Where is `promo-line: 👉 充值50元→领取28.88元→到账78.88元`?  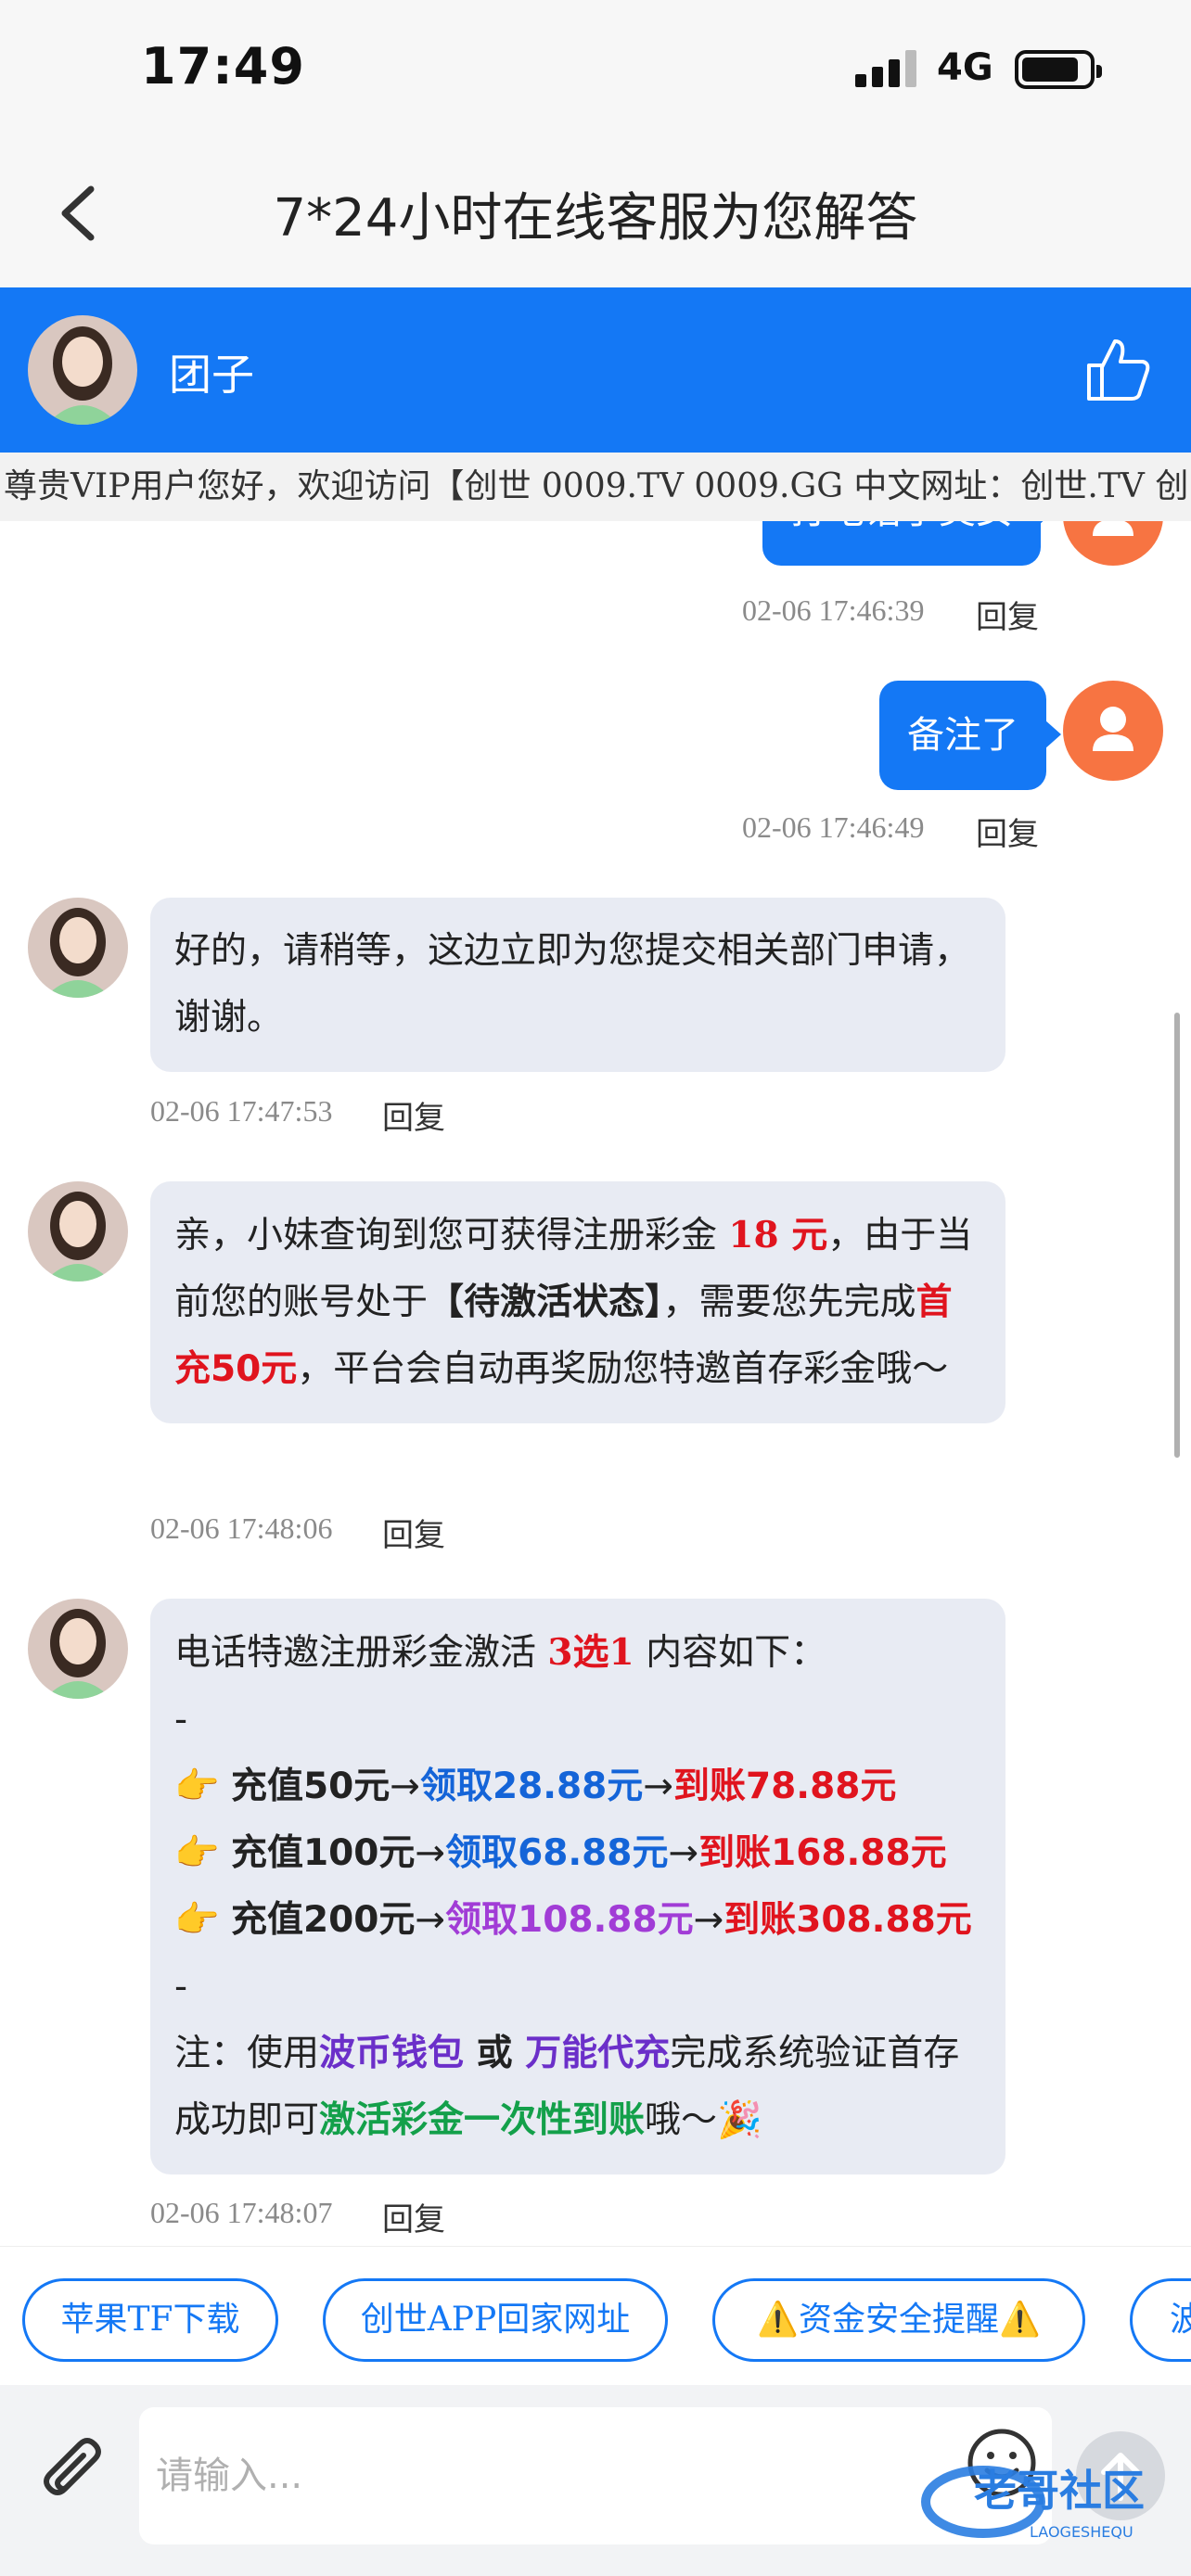 promo-line: 👉 充值50元→领取28.88元→到账78.88元 is located at coordinates (577, 1786).